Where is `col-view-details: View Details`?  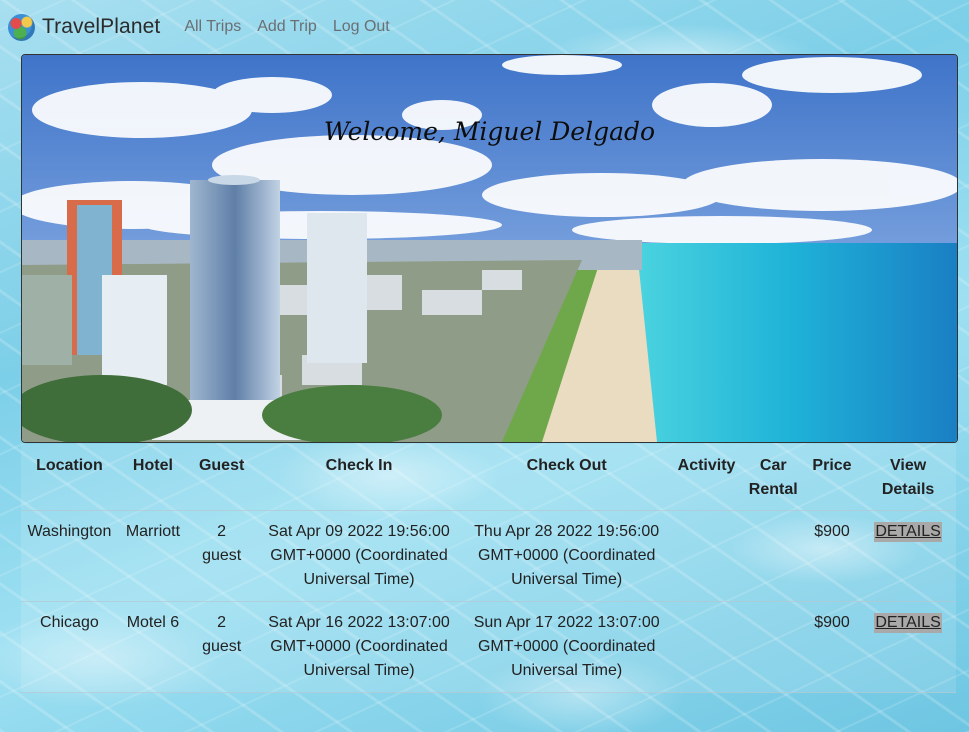 col-view-details: View Details is located at coordinates (908, 477).